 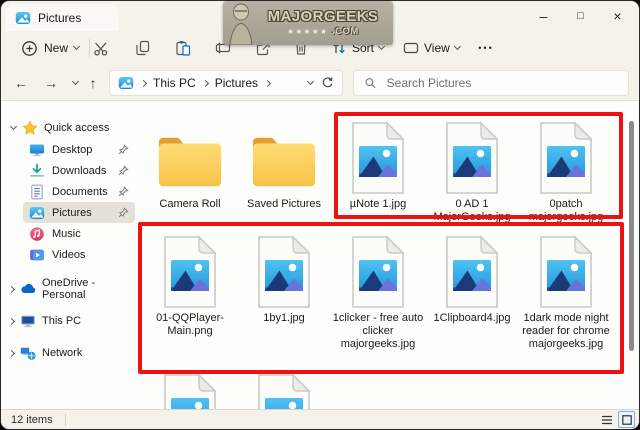 I want to click on sidebar-item-label: Downloads, so click(x=79, y=170).